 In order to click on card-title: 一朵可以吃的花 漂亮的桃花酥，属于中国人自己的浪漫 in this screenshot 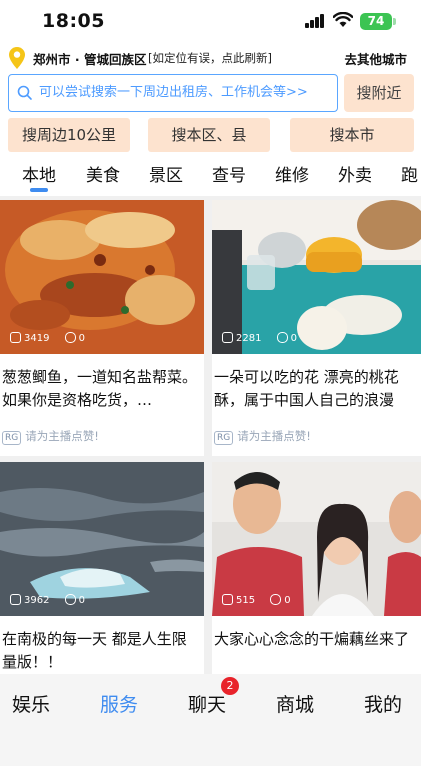, I will do `click(315, 389)`.